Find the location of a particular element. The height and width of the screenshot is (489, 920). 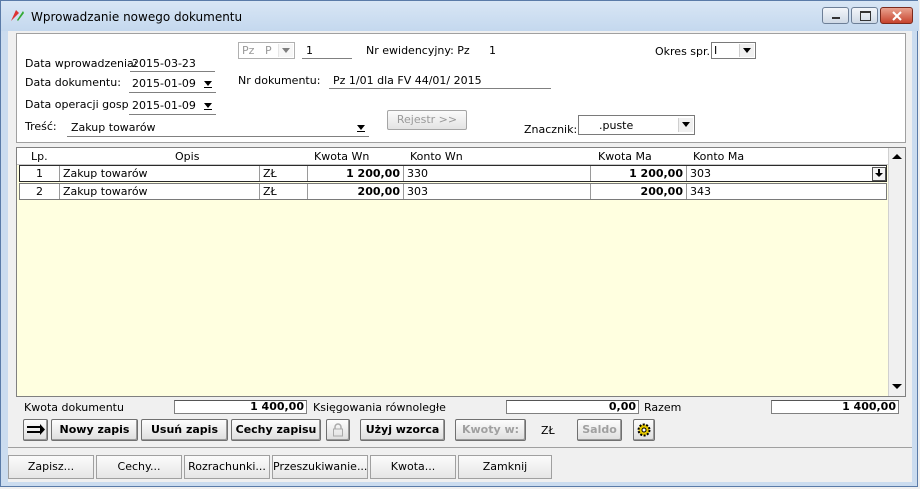

tresc-label: Treść: is located at coordinates (41, 126).